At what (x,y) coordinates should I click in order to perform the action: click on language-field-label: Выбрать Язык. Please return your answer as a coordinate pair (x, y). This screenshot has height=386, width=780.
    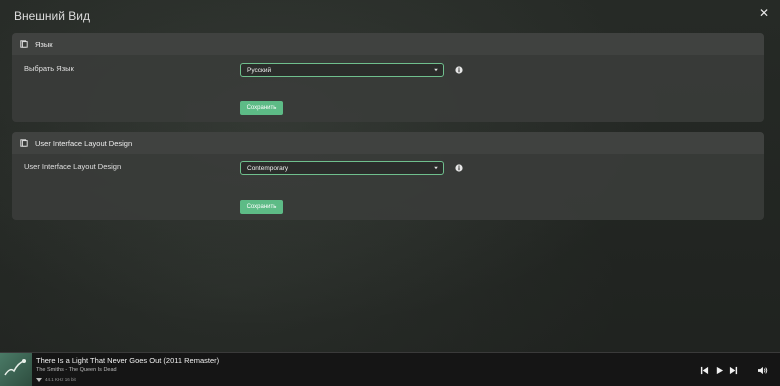
    Looking at the image, I should click on (49, 68).